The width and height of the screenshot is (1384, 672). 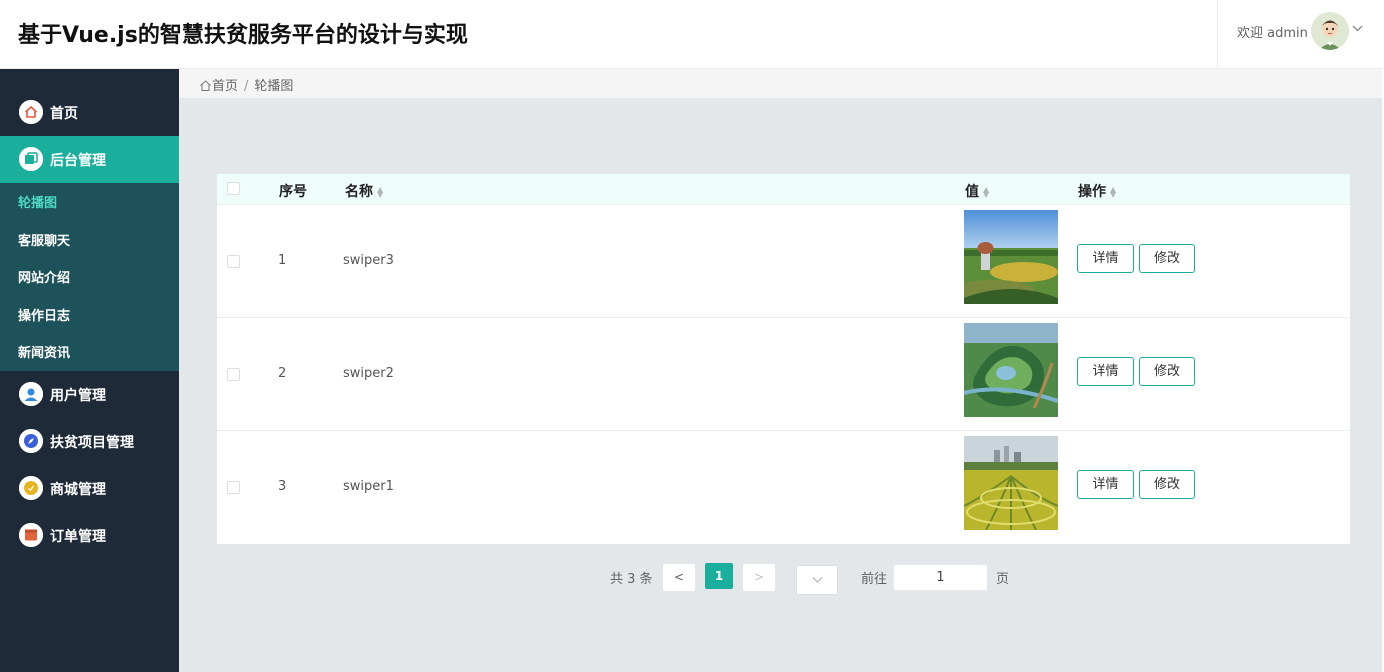 I want to click on page-size-select, so click(x=817, y=580).